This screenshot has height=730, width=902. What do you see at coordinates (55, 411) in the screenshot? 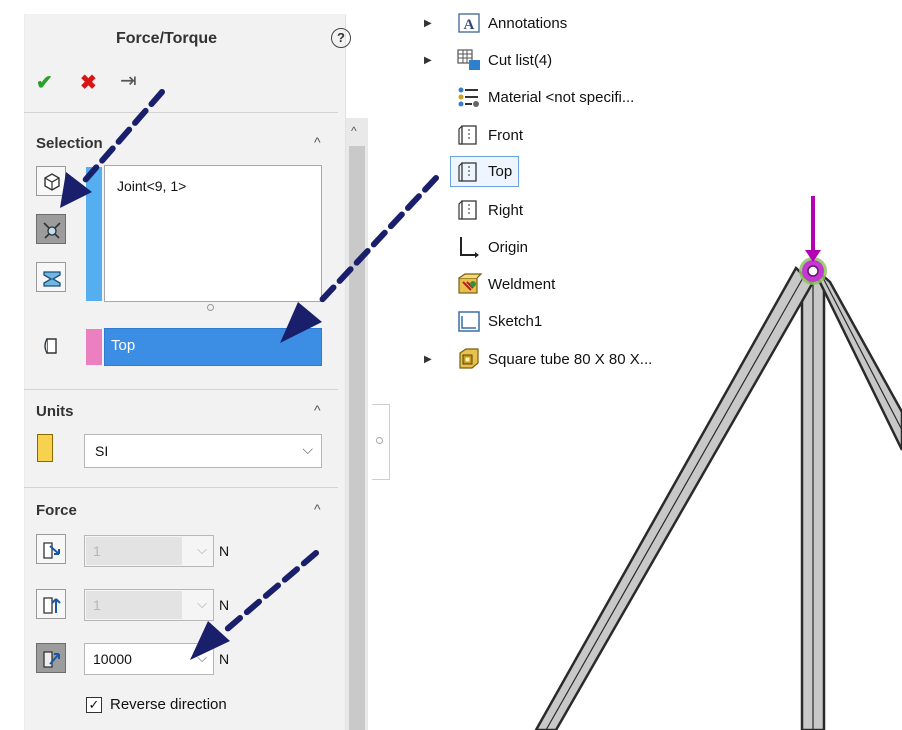
I see `units-group-header: Units` at bounding box center [55, 411].